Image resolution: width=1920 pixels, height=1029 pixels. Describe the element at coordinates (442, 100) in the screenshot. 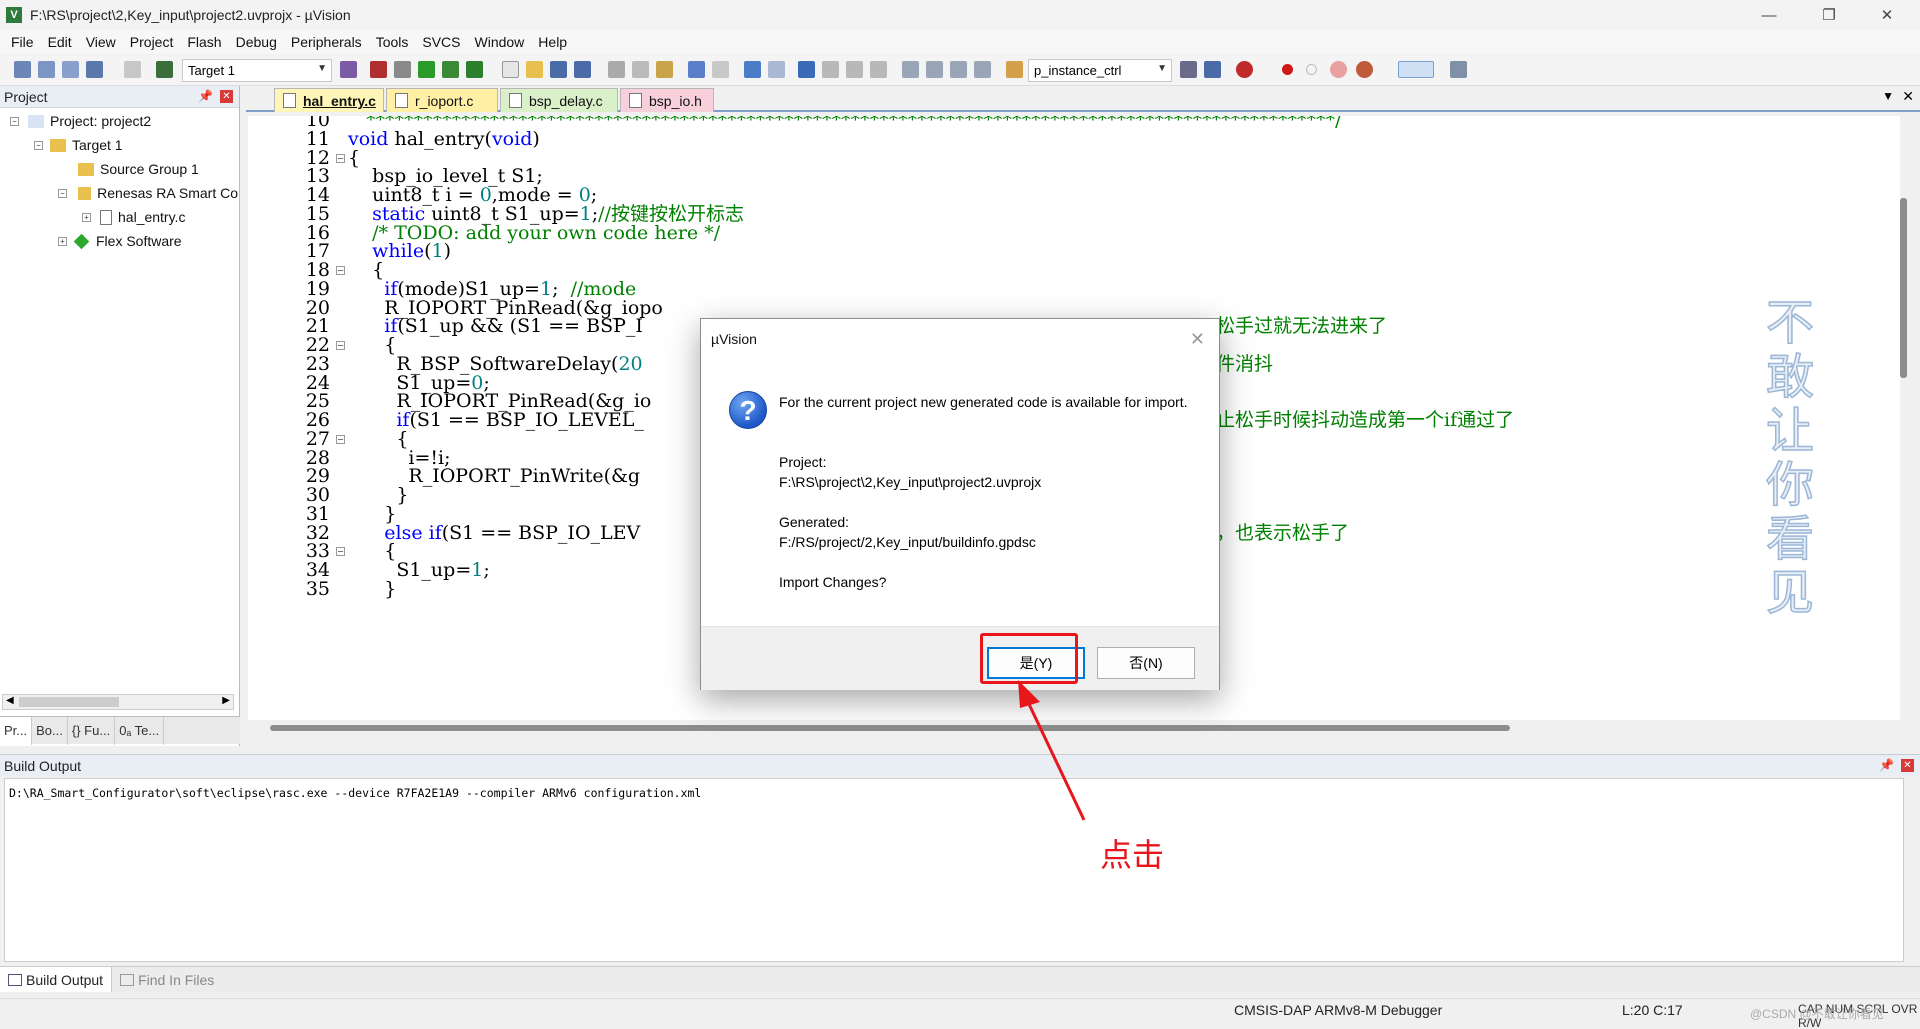

I see `tab-r-ioport: r_ioport.c` at that location.